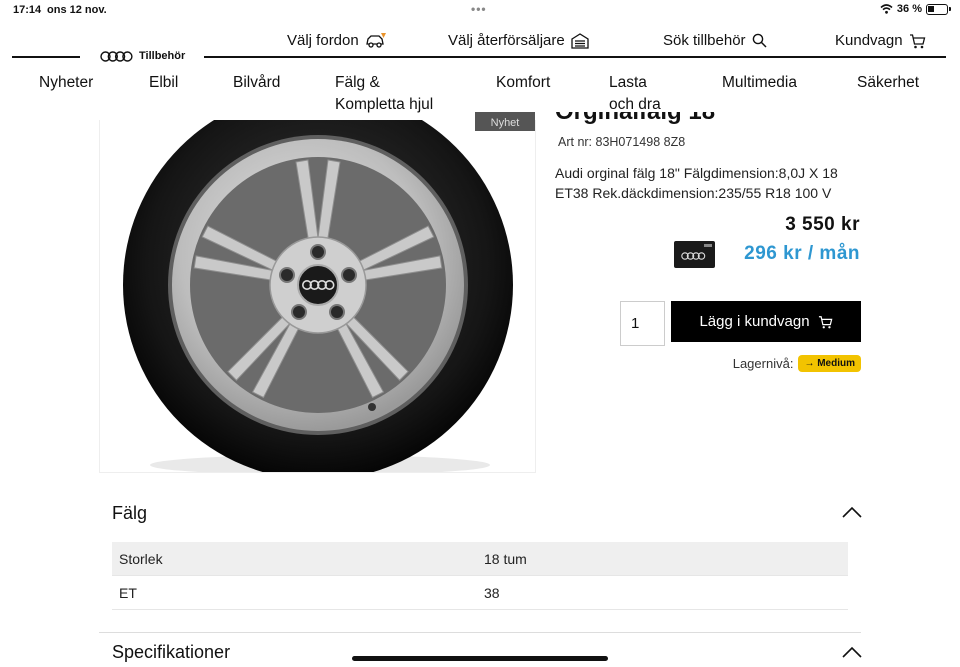 The height and width of the screenshot is (667, 960). Describe the element at coordinates (171, 652) in the screenshot. I see `section-specifications-title: Specifikationer` at that location.